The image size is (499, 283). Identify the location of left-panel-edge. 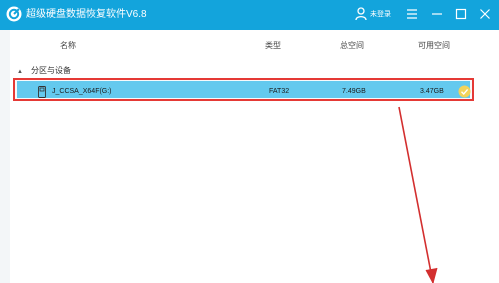
(5, 156).